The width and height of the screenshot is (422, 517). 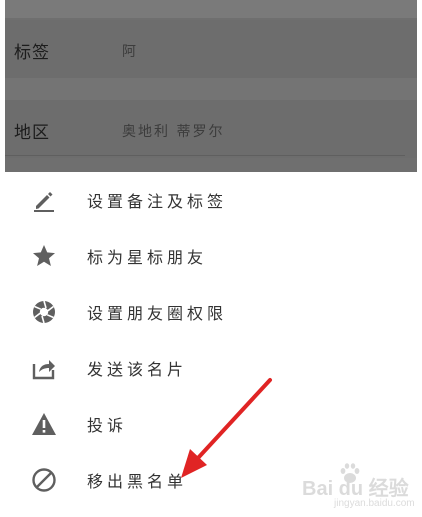 I want to click on baidu-watermark: Bai du 经验 jingyan.baidu.com, so click(x=358, y=487).